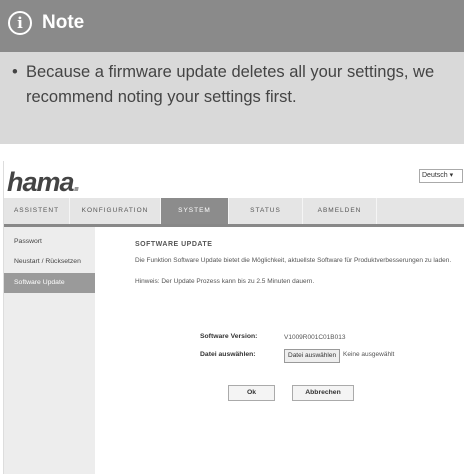  Describe the element at coordinates (232, 26) in the screenshot. I see `note-header: i Note` at that location.